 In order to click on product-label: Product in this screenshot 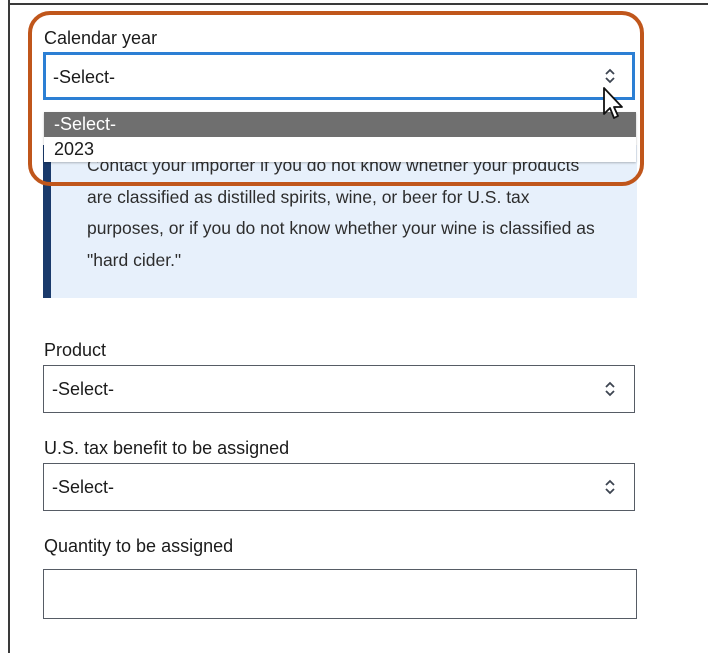, I will do `click(75, 350)`.